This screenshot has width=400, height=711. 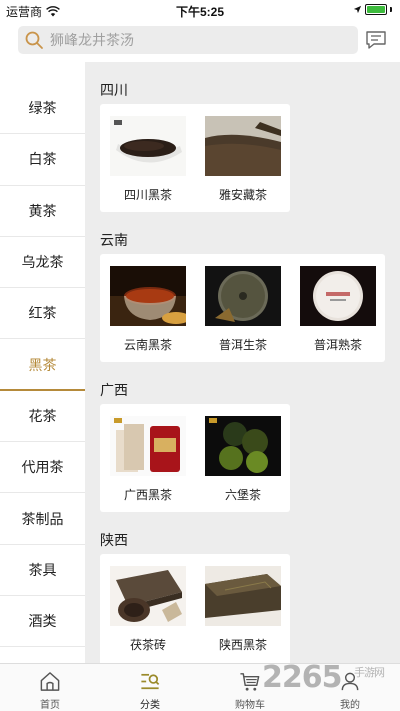 I want to click on sidebar-item-liquor: 酒类, so click(x=42, y=622).